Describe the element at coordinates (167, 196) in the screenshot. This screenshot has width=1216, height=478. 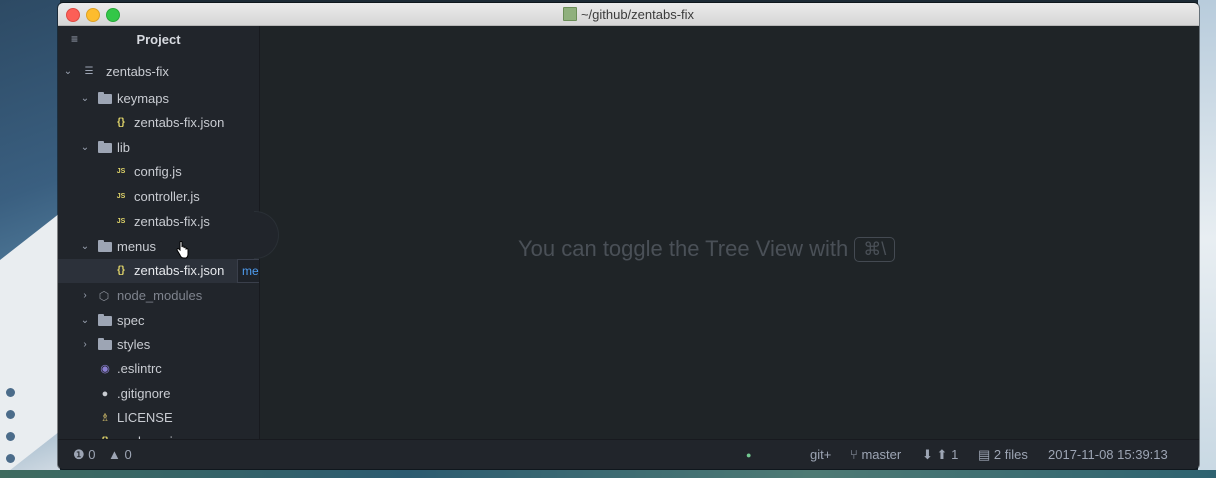
I see `tree-item-label: controller.js` at that location.